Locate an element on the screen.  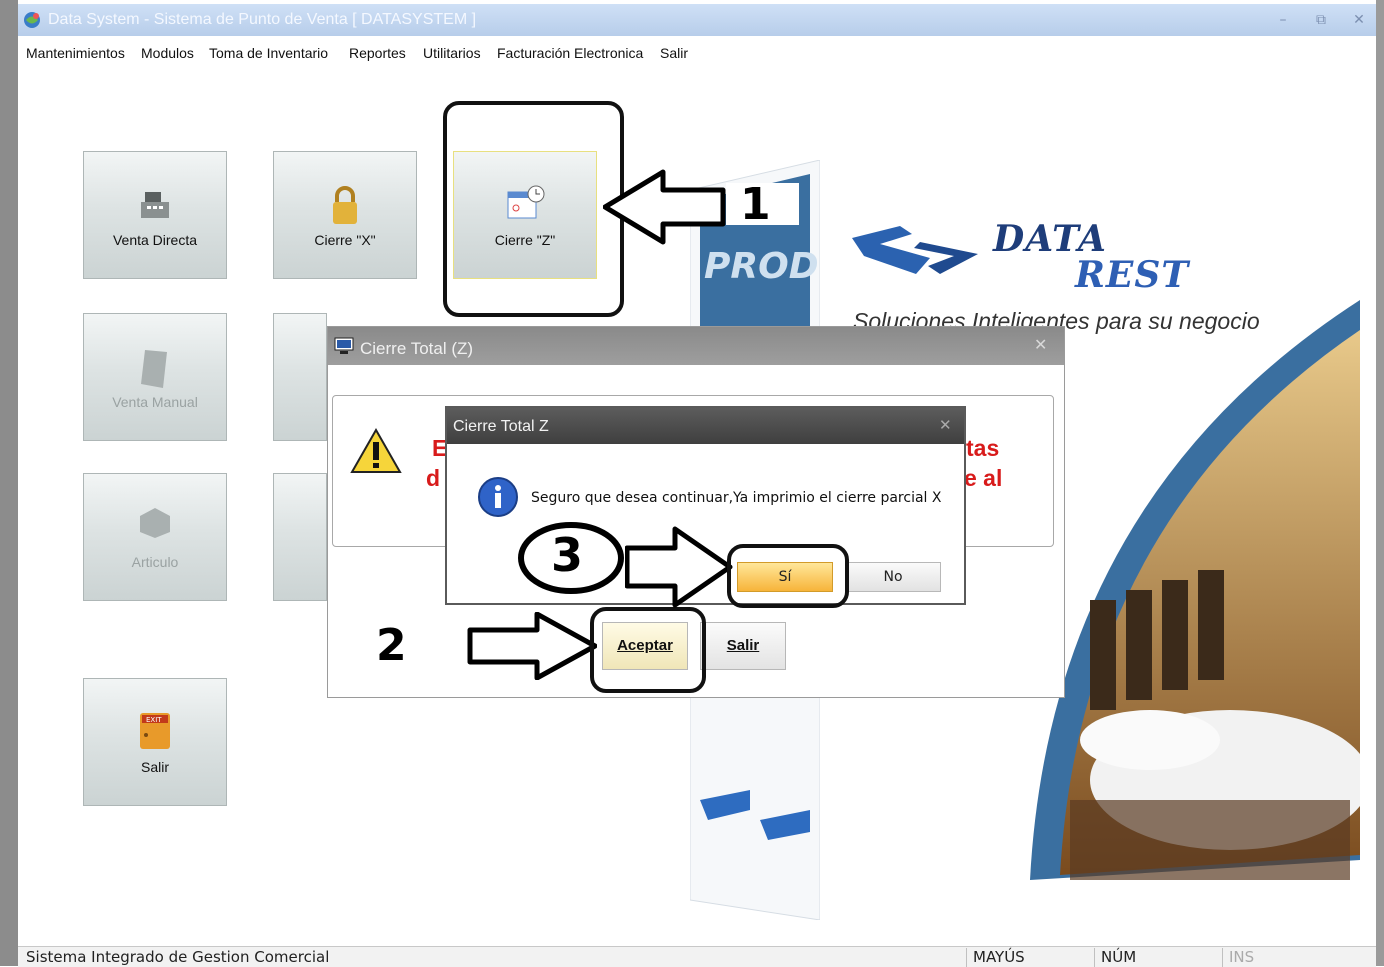
app-icon is located at coordinates (32, 20).